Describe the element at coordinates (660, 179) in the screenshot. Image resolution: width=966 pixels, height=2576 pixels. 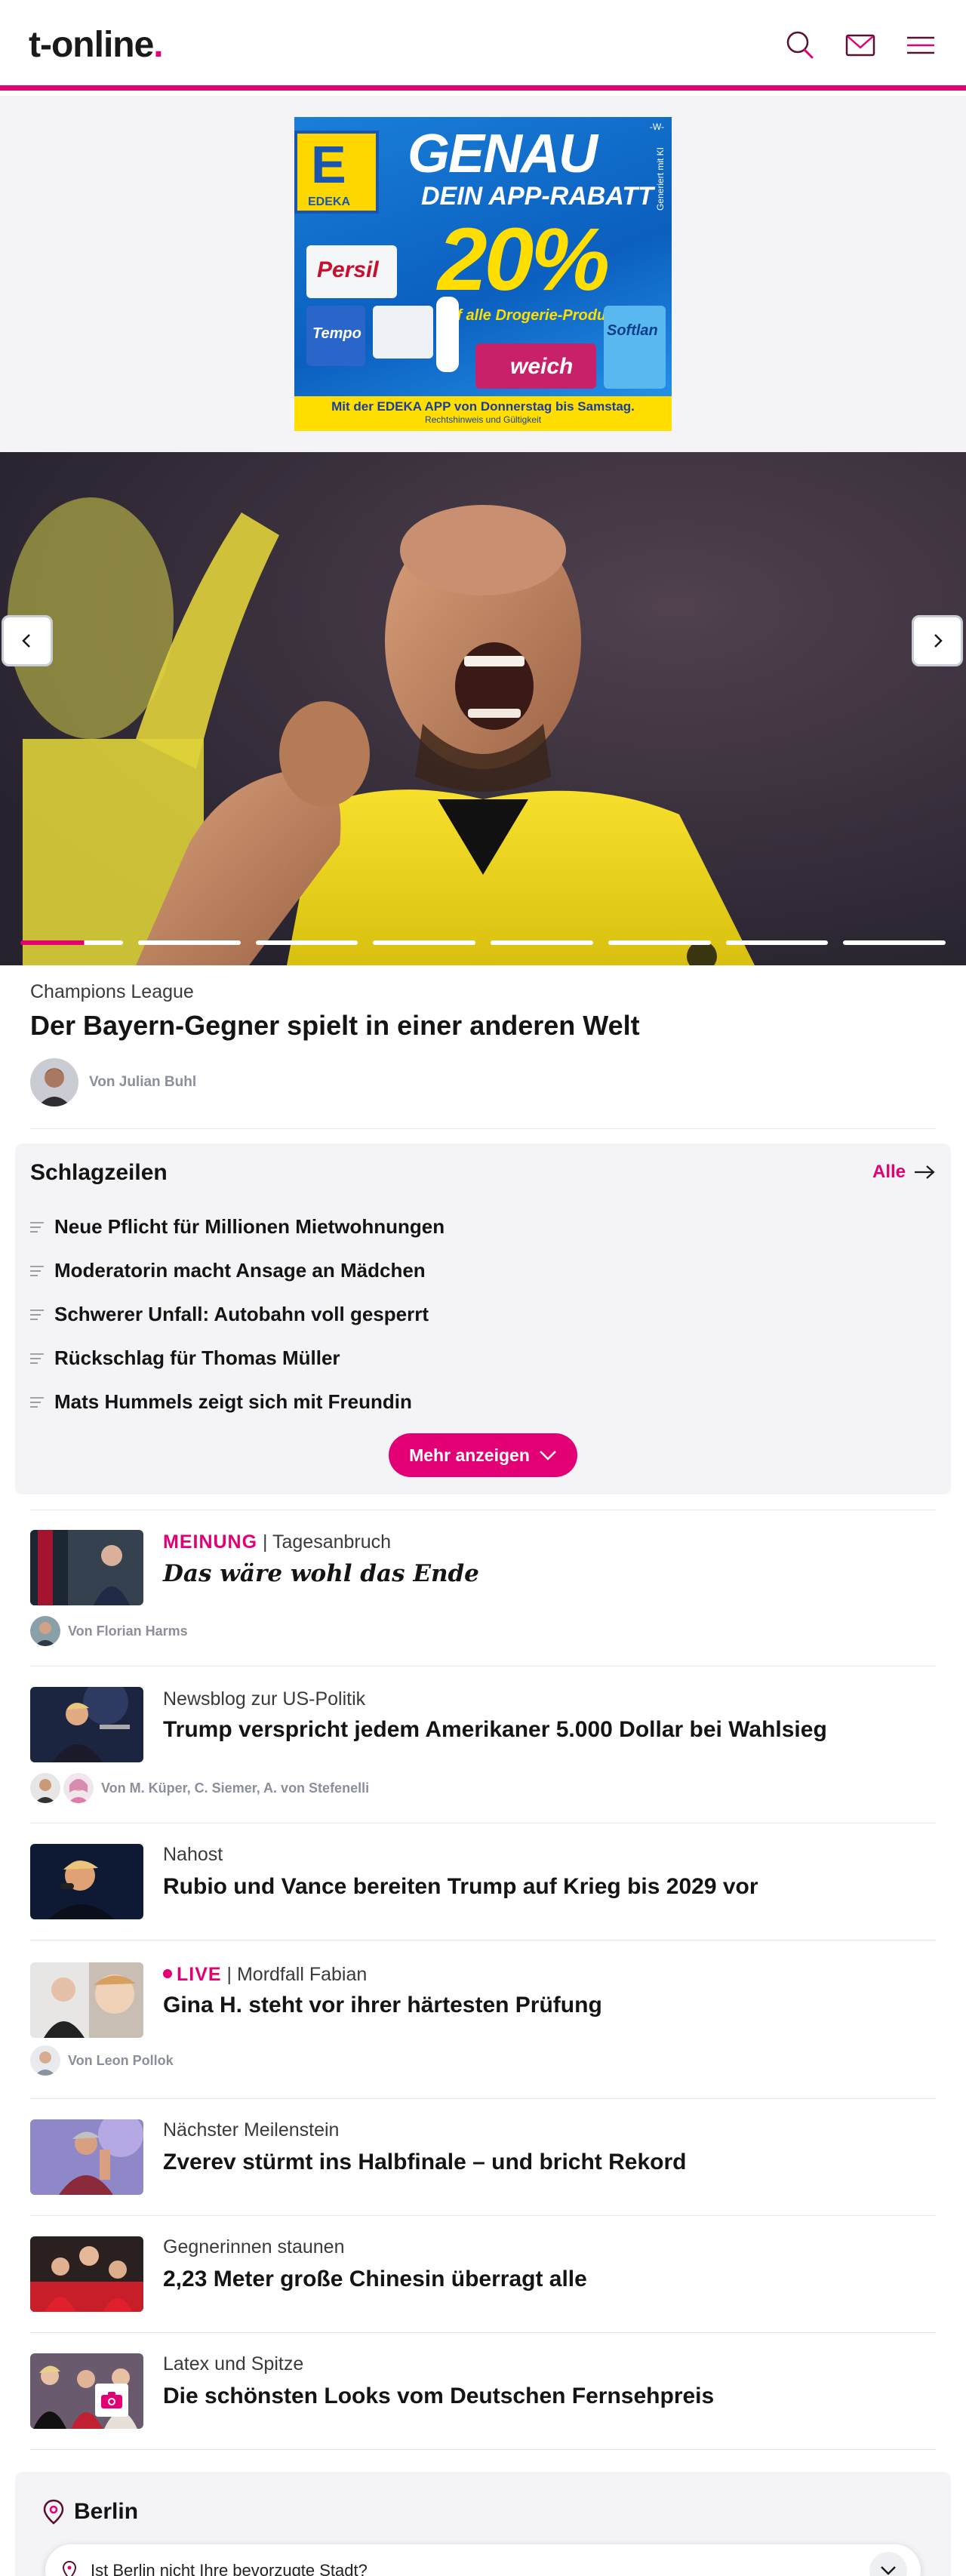
I see `ad-ai-note: Generiert mit KI` at that location.